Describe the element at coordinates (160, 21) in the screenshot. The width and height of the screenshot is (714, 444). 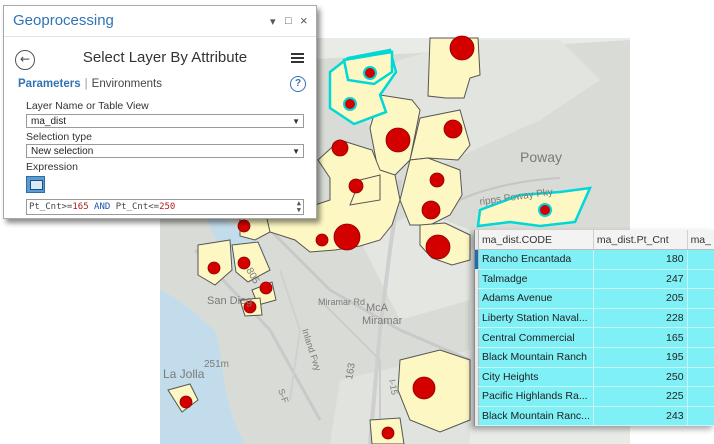
I see `pane-header: Geoprocessing ▾ □ ×` at that location.